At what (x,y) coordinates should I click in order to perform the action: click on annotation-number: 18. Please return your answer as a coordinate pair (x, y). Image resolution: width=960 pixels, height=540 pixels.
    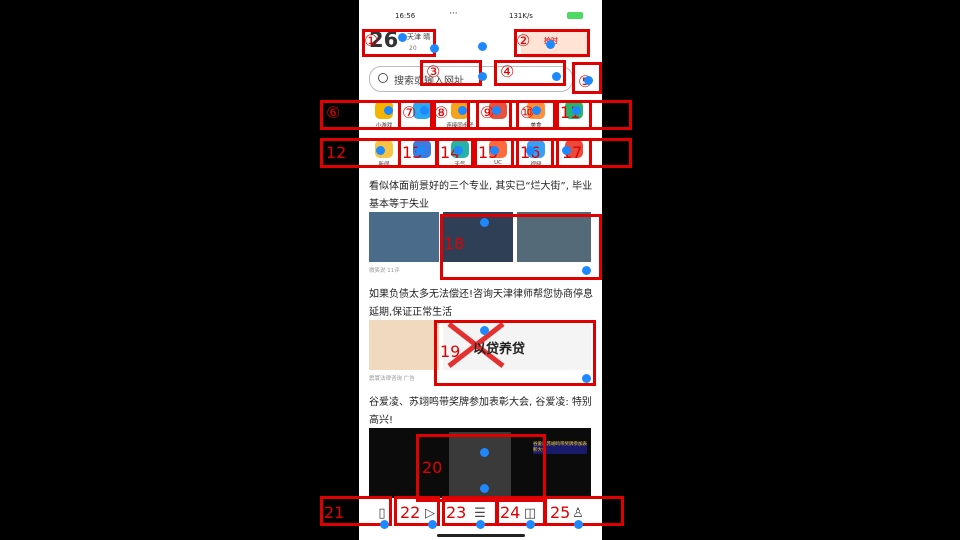
    Looking at the image, I should click on (454, 243).